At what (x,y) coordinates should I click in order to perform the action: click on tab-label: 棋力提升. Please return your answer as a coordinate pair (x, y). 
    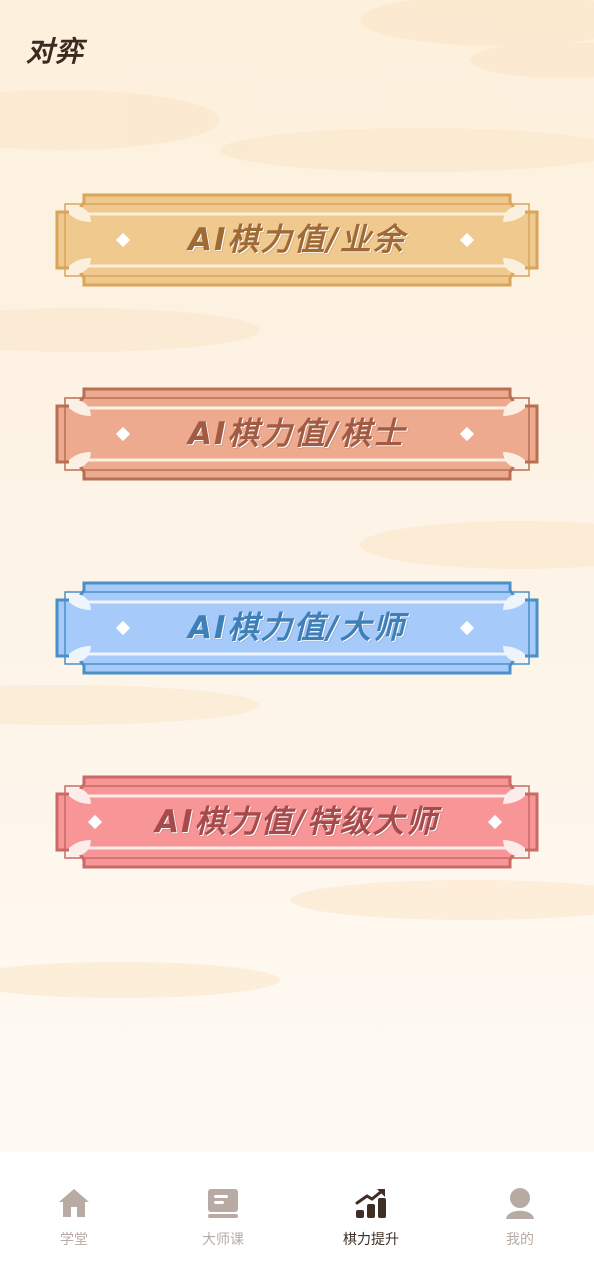
    Looking at the image, I should click on (371, 1240).